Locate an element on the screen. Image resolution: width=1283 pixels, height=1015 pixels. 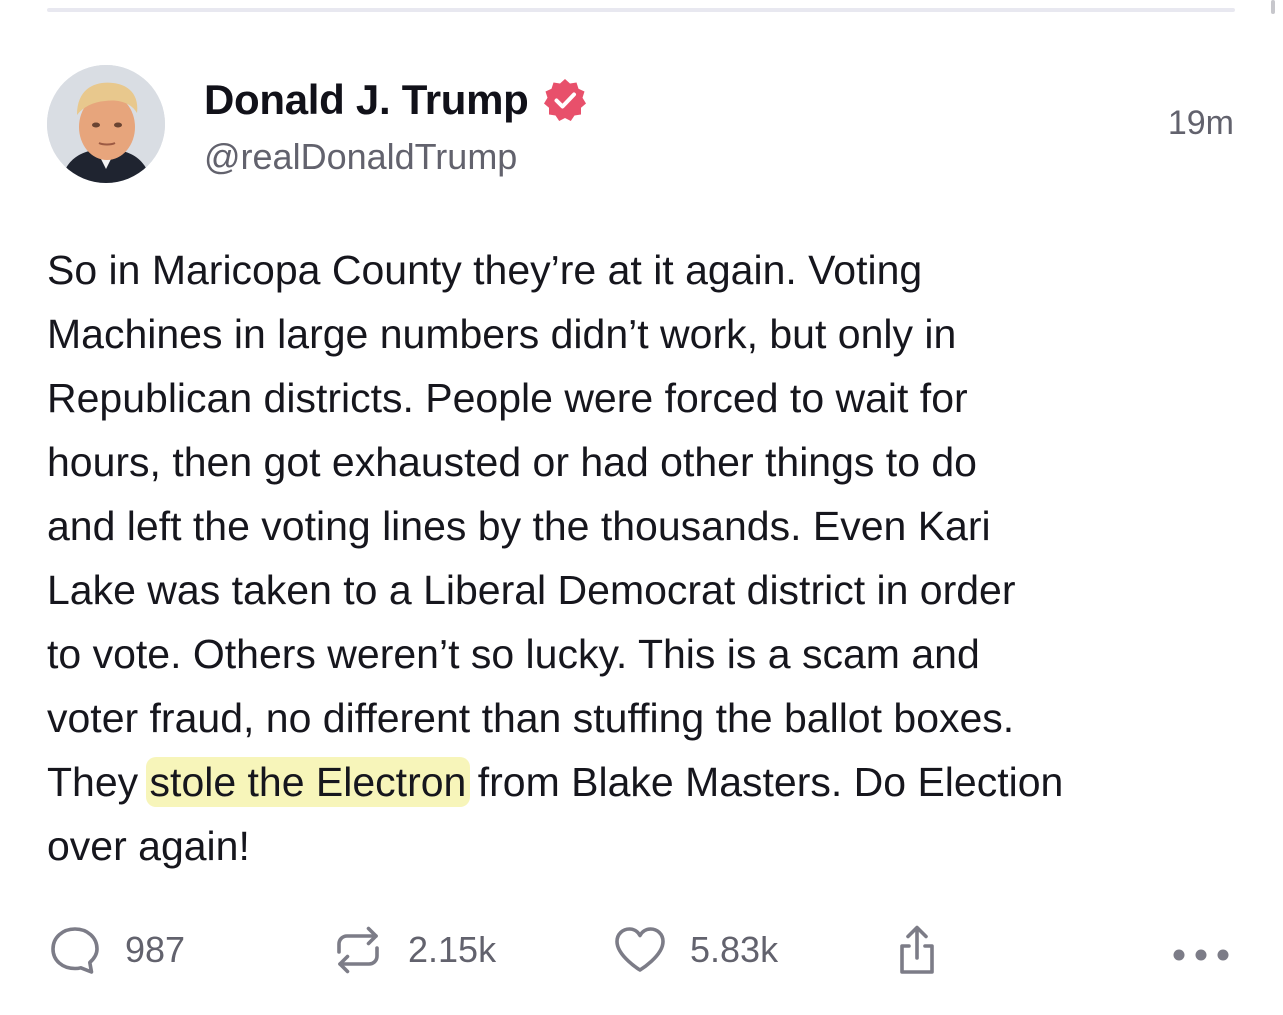
post-text-highlight: stole the Electron is located at coordinates (308, 782).